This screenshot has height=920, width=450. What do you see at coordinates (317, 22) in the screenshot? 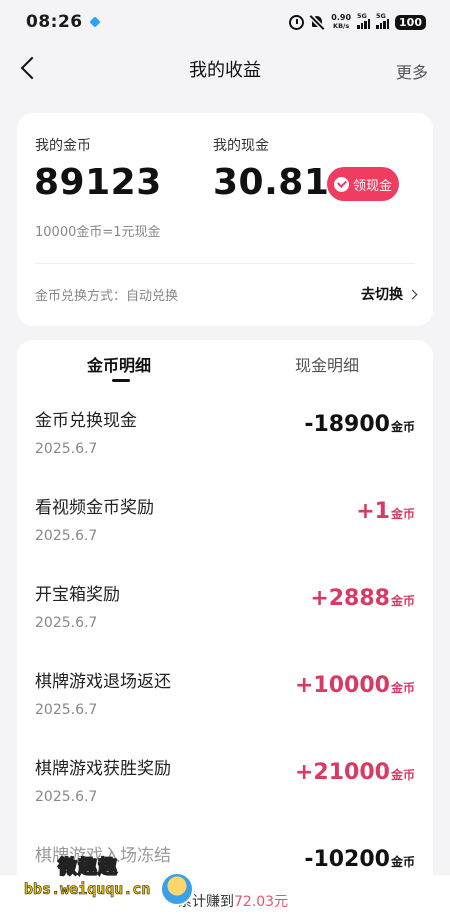
I see `mute-icon` at bounding box center [317, 22].